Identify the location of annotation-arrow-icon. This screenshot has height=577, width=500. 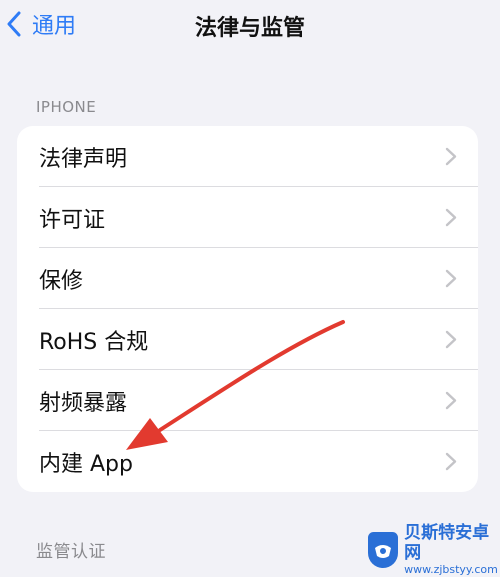
(235, 385).